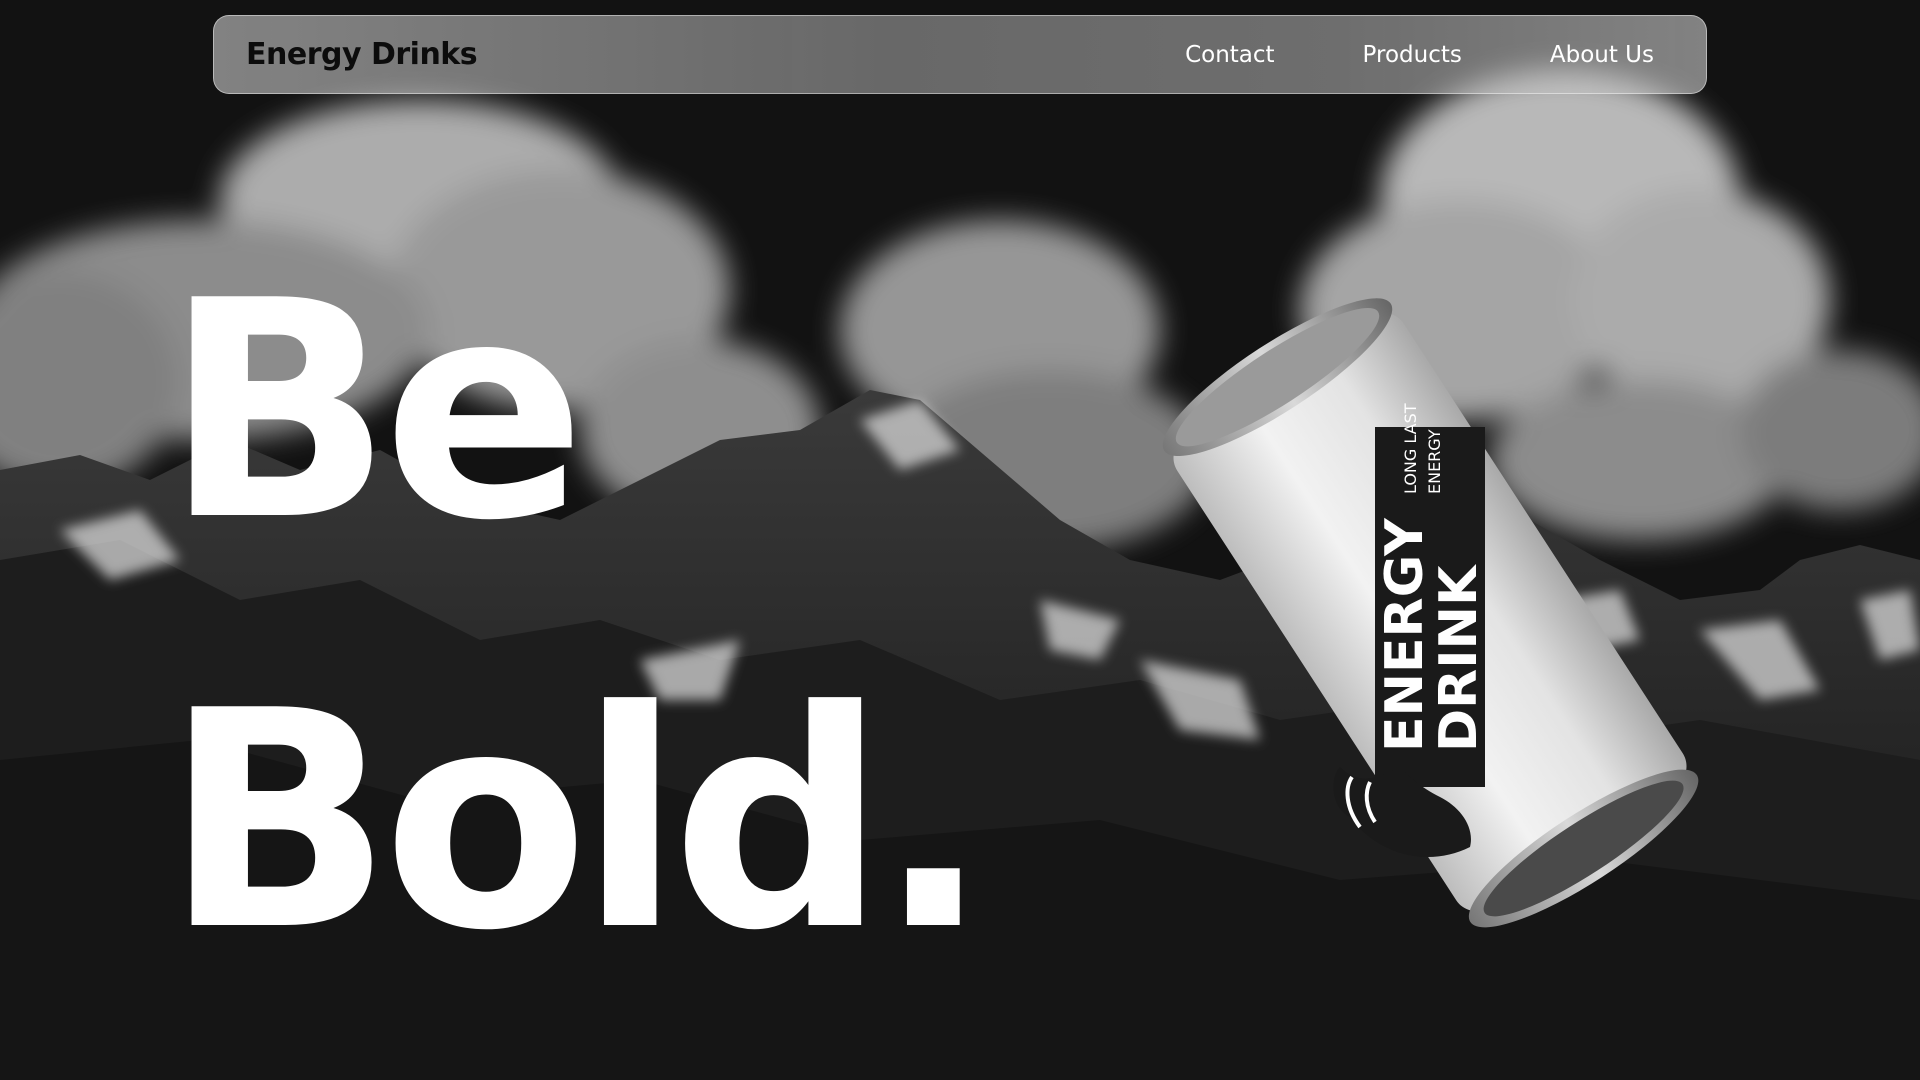 Image resolution: width=1920 pixels, height=1080 pixels. I want to click on brand-logo: Energy Drinks, so click(362, 54).